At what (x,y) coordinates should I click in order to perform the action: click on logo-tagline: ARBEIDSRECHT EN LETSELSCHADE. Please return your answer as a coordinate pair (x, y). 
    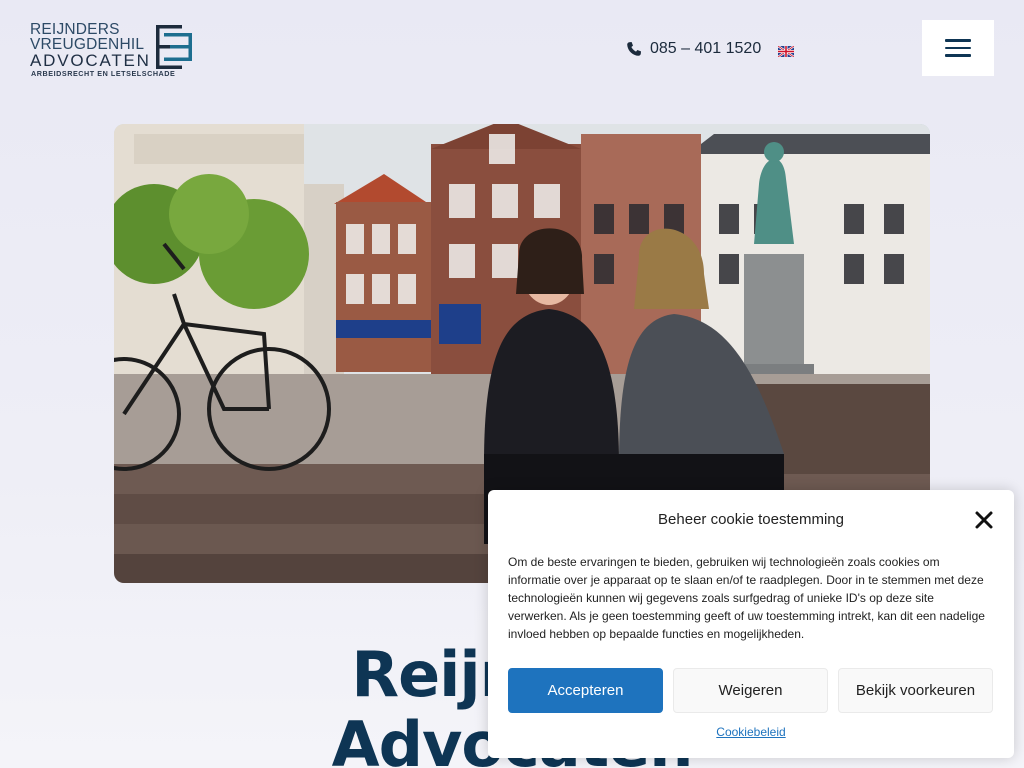
    Looking at the image, I should click on (103, 73).